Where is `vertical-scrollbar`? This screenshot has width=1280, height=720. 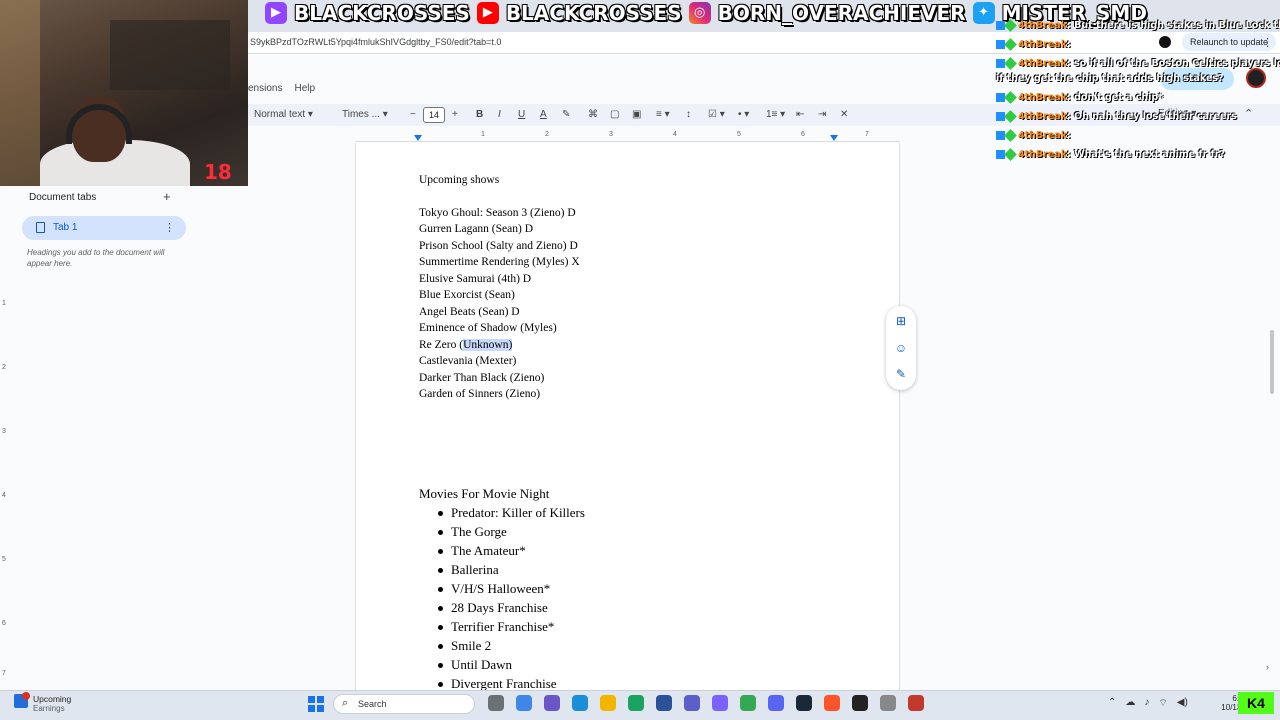 vertical-scrollbar is located at coordinates (1272, 362).